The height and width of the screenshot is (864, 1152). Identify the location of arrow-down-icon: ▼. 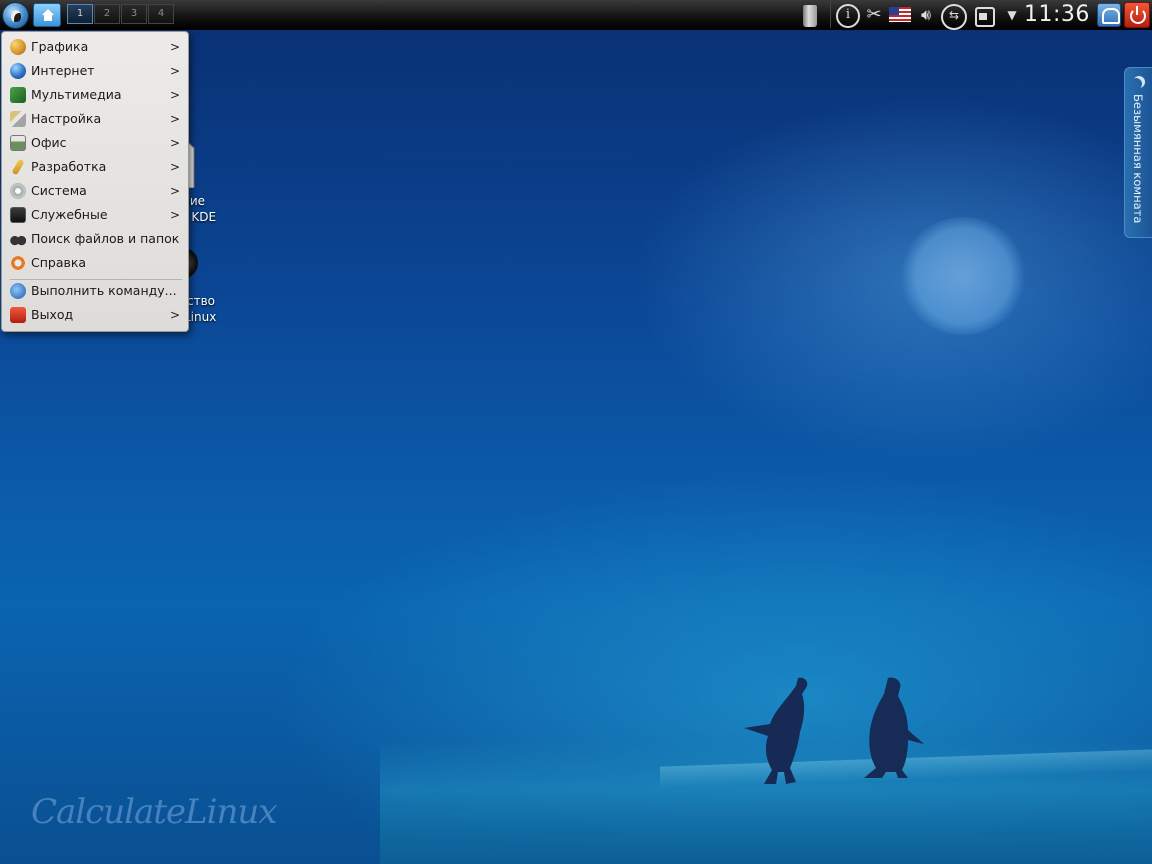
(1012, 15).